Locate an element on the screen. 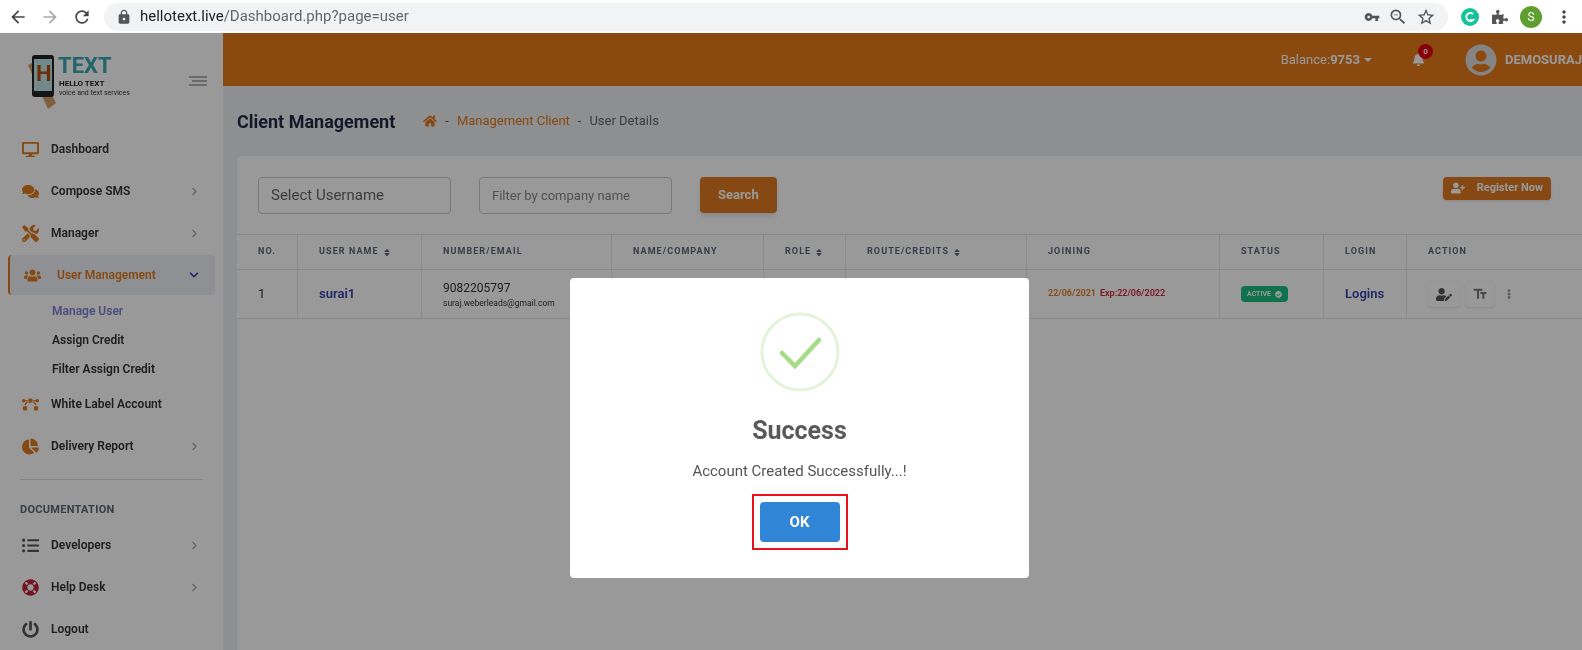 The image size is (1582, 650). expiry-date: Exp:22/06/2022 is located at coordinates (1133, 294).